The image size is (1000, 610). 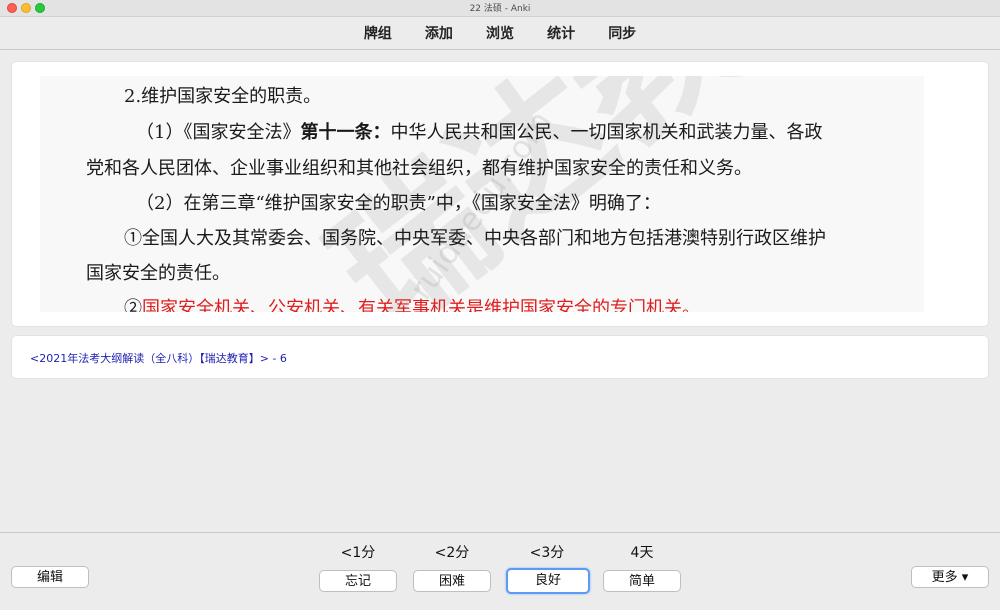 I want to click on interval-good: <3分, so click(x=547, y=553).